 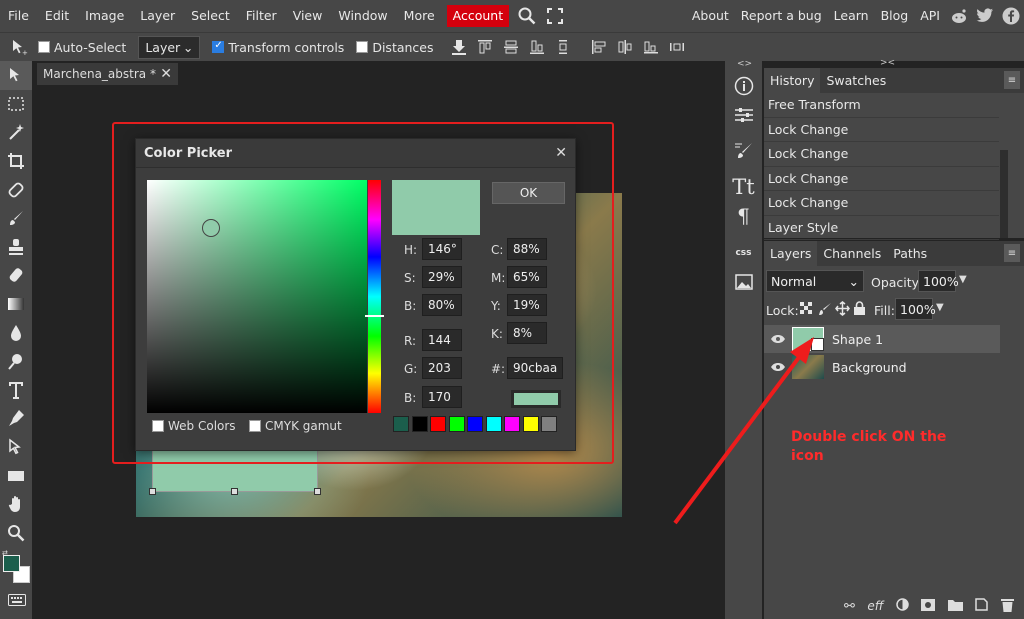 I want to click on menu-layer: Layer, so click(x=157, y=16).